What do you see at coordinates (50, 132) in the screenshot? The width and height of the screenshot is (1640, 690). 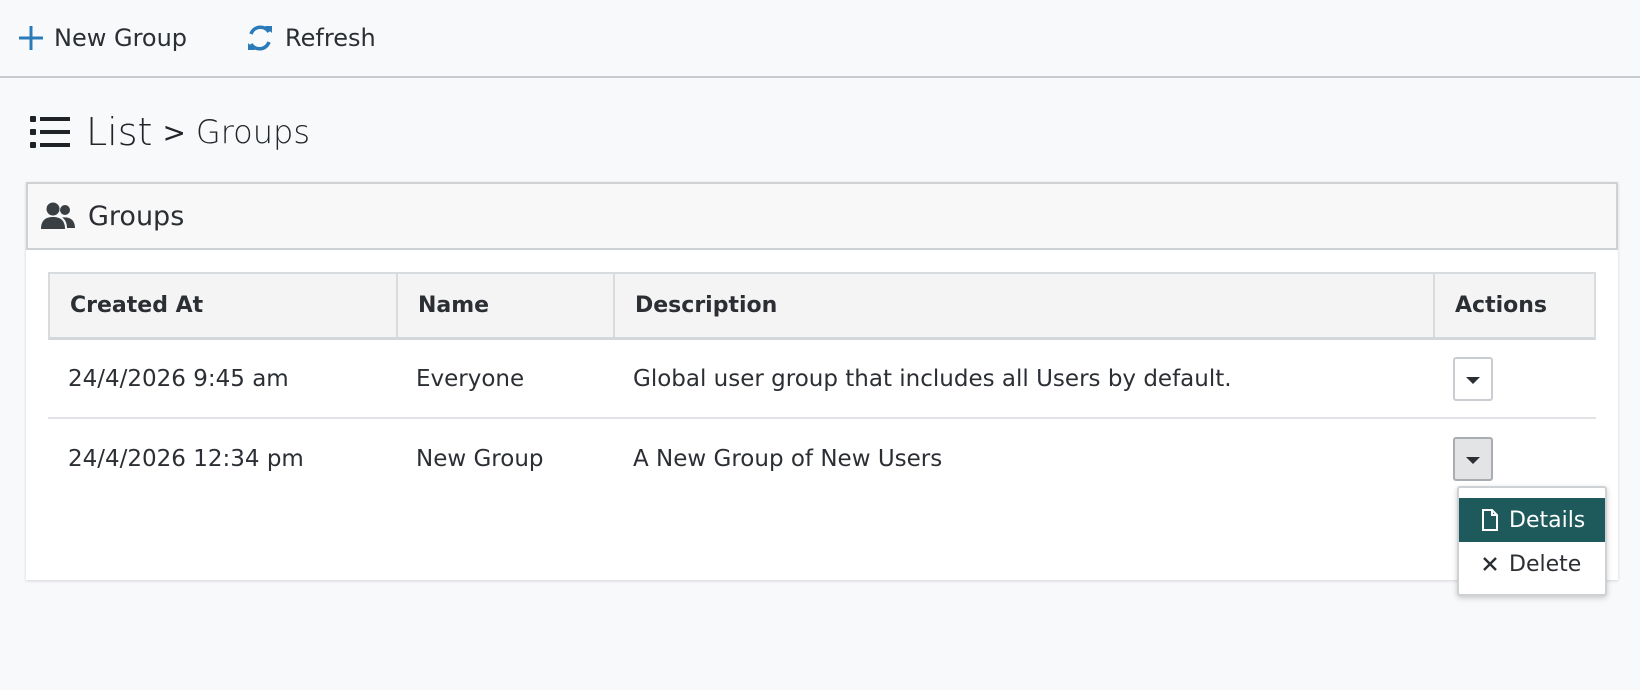 I see `list-icon` at bounding box center [50, 132].